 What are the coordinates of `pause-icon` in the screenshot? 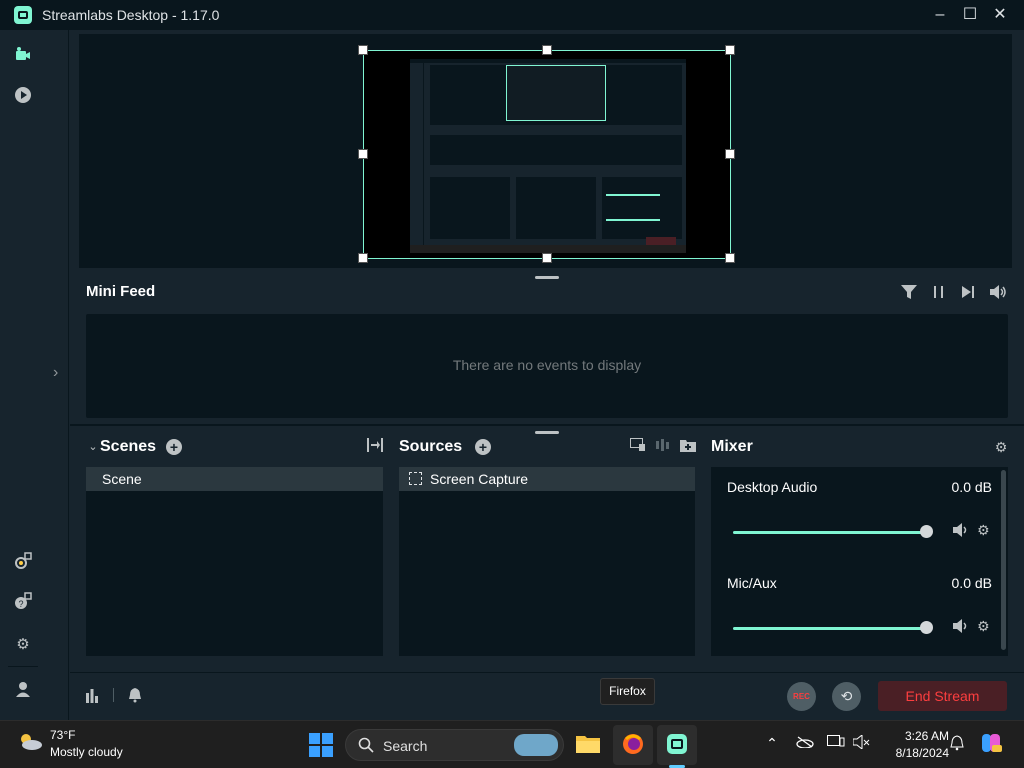 It's located at (939, 293).